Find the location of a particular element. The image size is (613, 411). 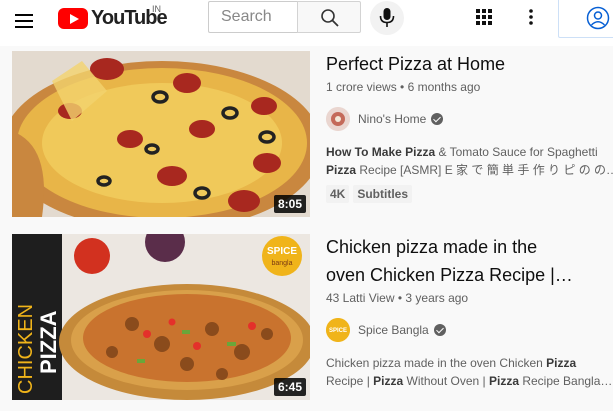

svg-text: SPICE is located at coordinates (338, 331).